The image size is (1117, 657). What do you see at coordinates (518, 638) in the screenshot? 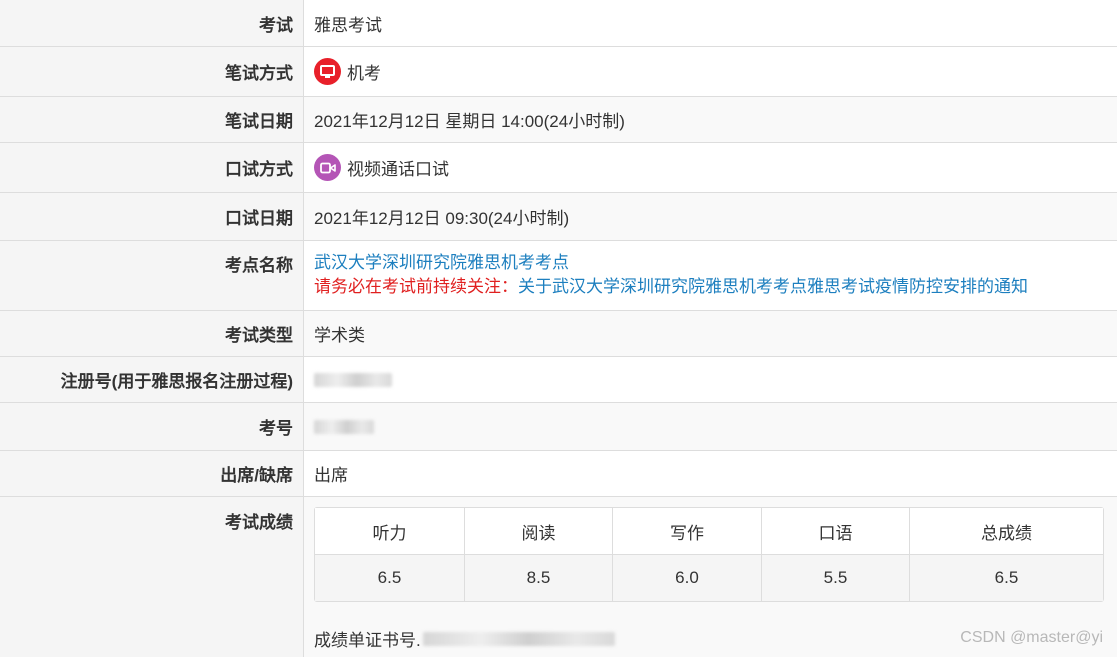
I see `blurred-trf-number` at bounding box center [518, 638].